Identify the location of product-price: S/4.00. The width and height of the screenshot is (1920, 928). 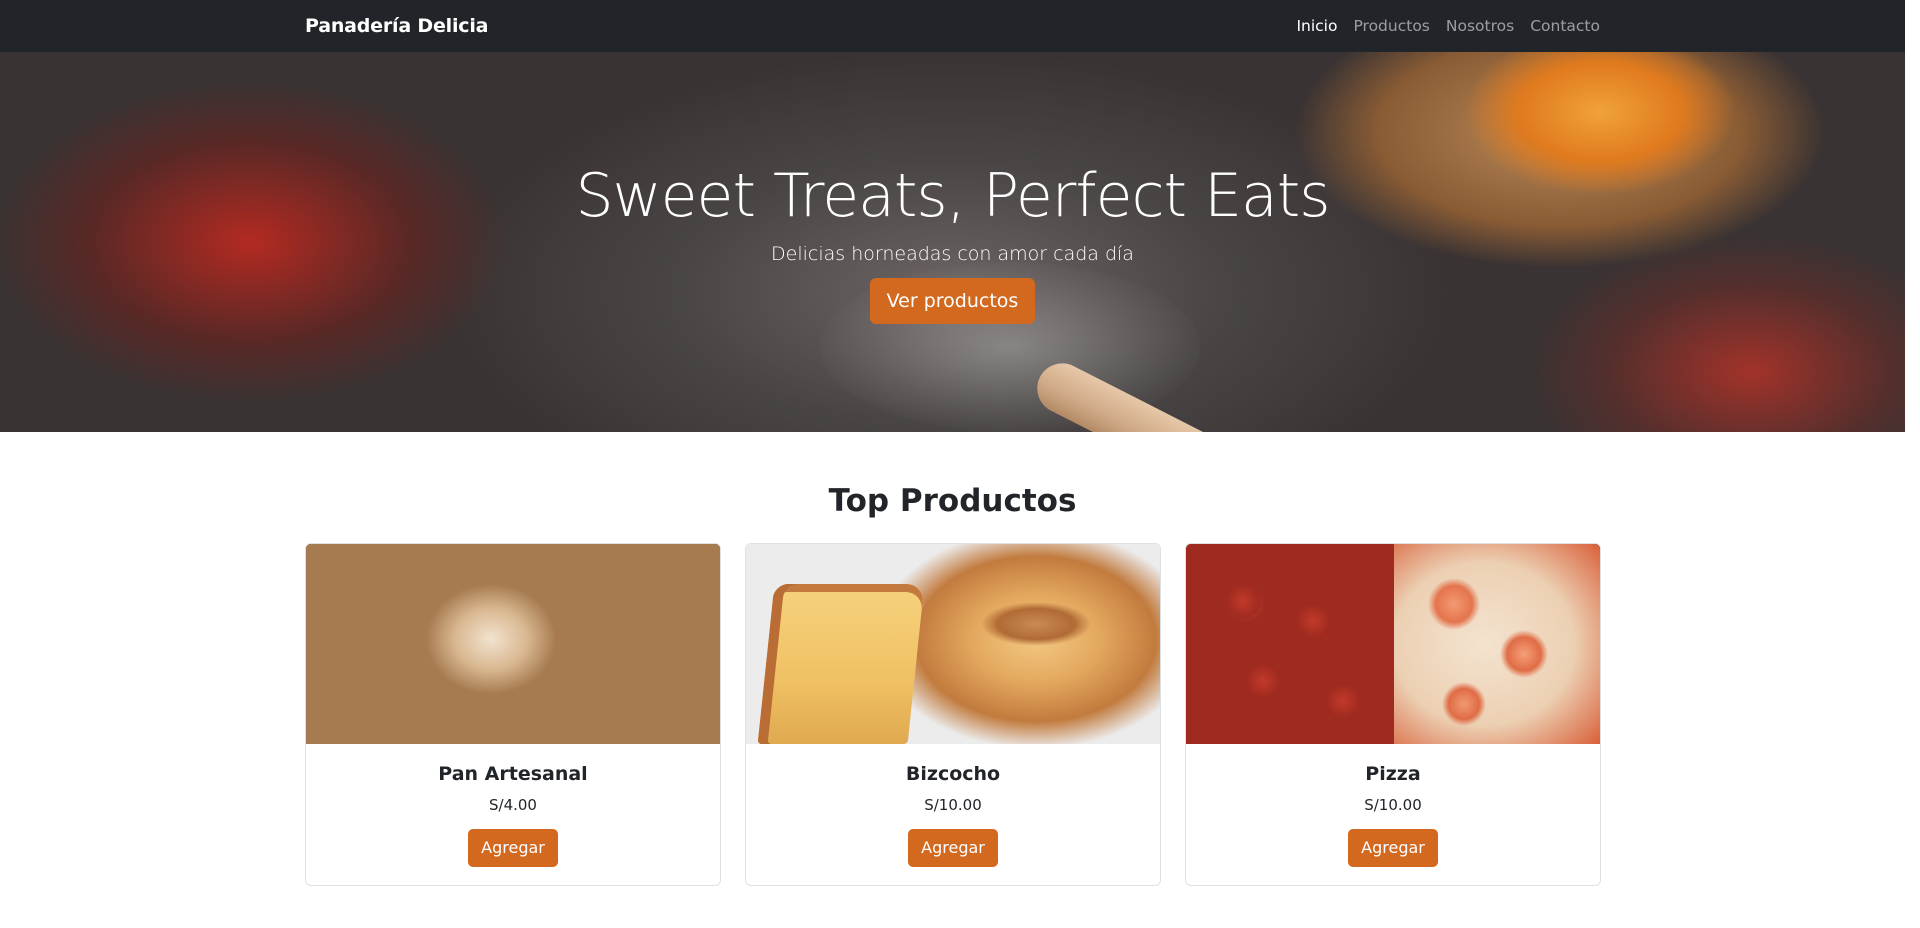
(513, 805).